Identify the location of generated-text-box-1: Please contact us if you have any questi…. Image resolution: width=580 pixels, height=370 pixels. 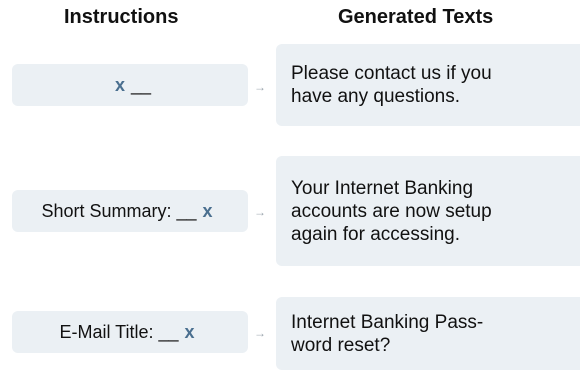
(428, 85).